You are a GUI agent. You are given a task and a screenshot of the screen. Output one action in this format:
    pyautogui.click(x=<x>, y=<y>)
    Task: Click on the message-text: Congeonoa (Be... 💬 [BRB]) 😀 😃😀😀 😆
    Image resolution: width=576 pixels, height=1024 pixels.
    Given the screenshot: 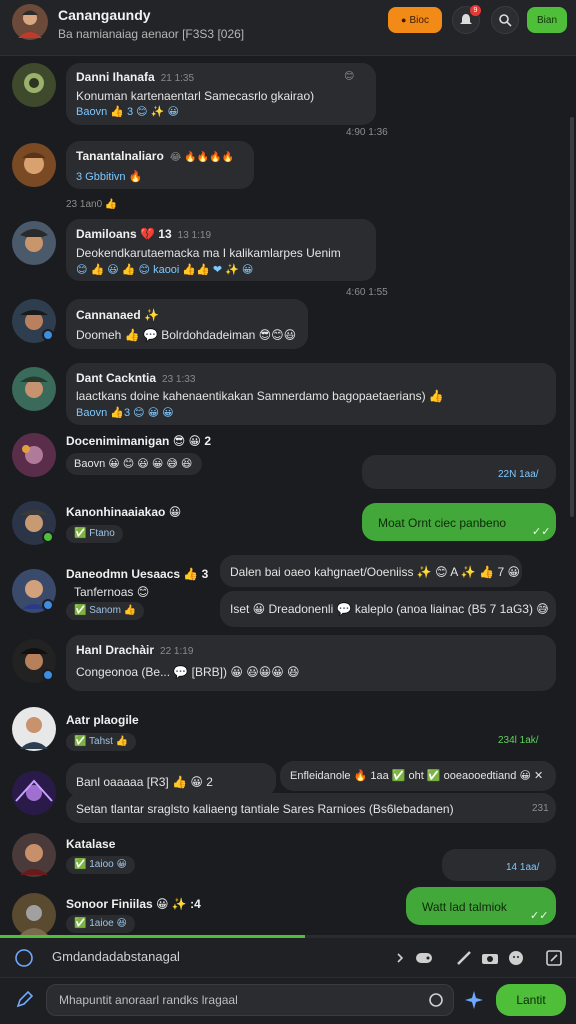 What is the action you would take?
    pyautogui.click(x=188, y=672)
    